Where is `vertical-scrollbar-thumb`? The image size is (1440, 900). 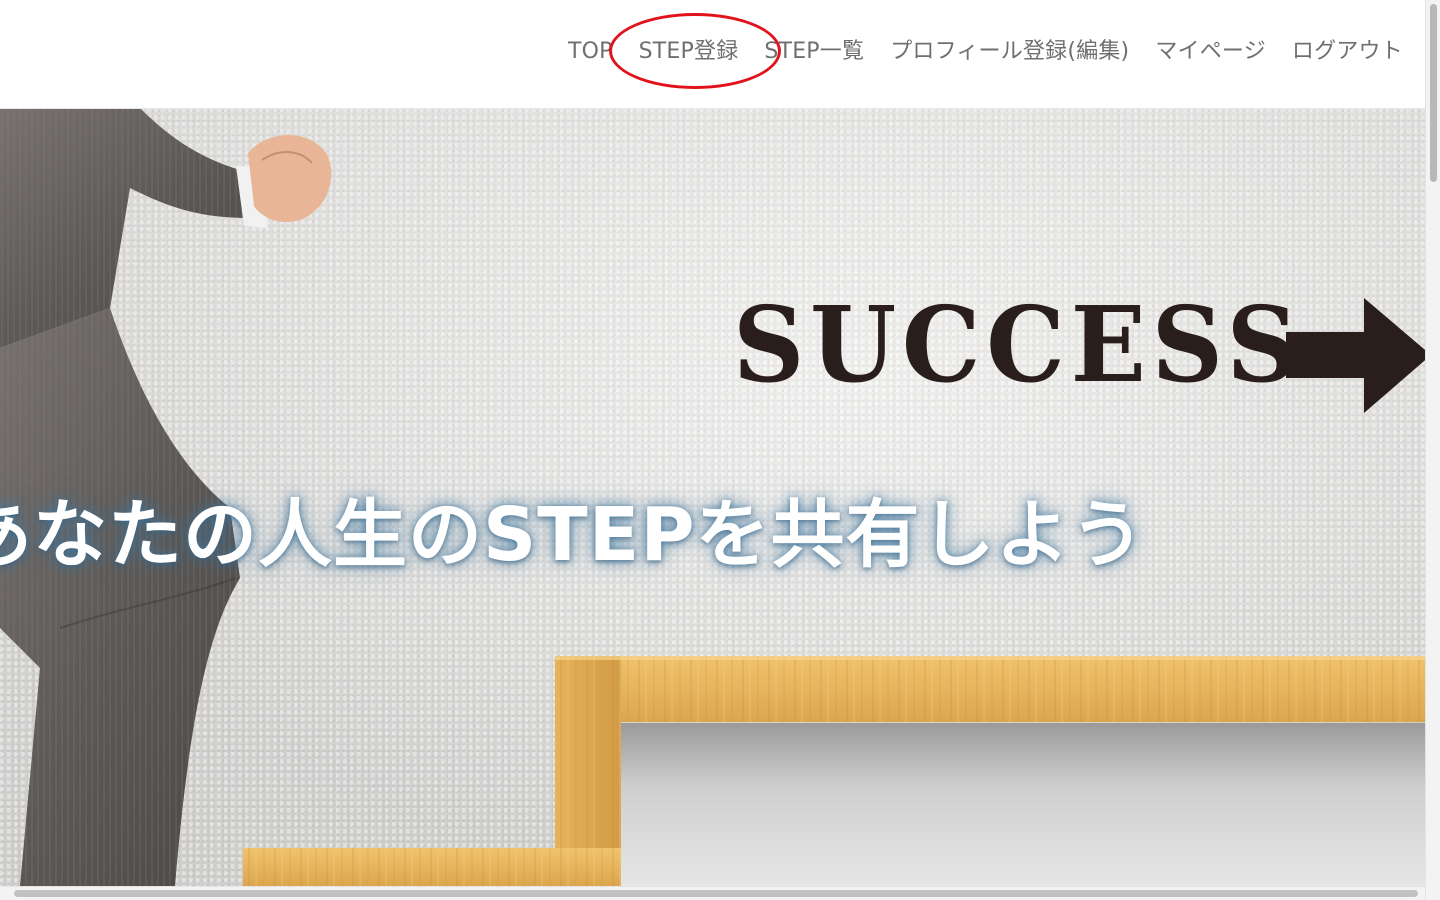
vertical-scrollbar-thumb is located at coordinates (1433, 93).